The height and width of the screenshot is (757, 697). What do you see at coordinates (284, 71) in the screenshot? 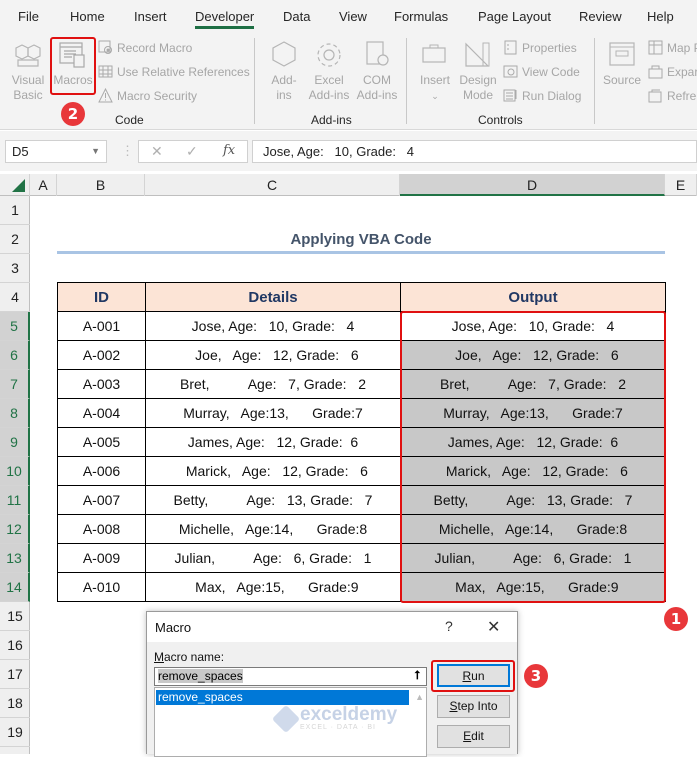
I see `addins-button: Add-ins` at bounding box center [284, 71].